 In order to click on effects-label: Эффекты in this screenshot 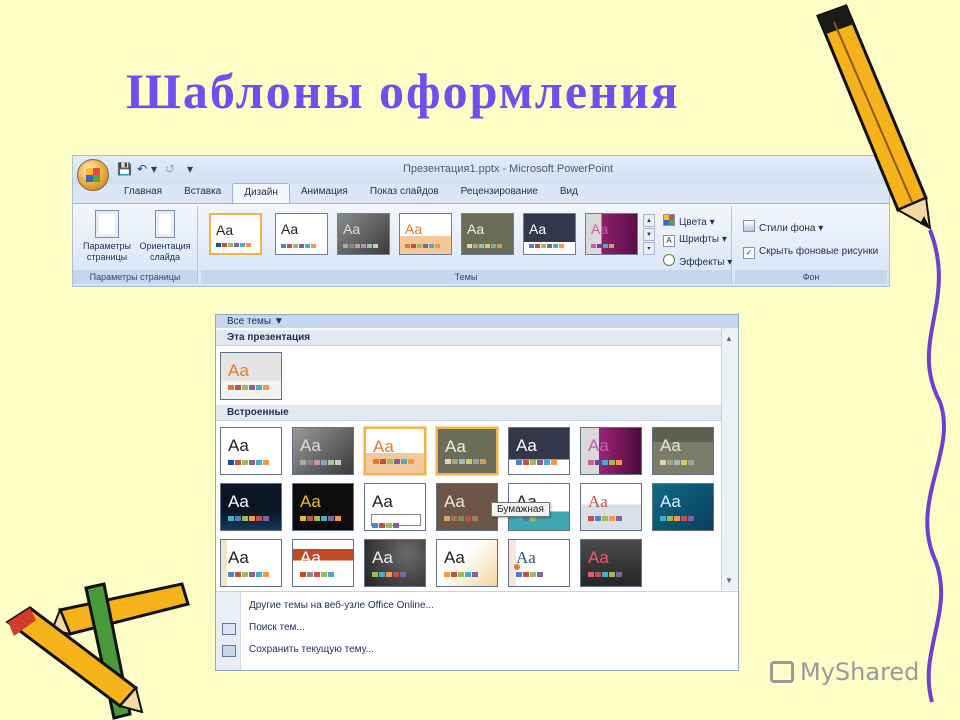, I will do `click(702, 262)`.